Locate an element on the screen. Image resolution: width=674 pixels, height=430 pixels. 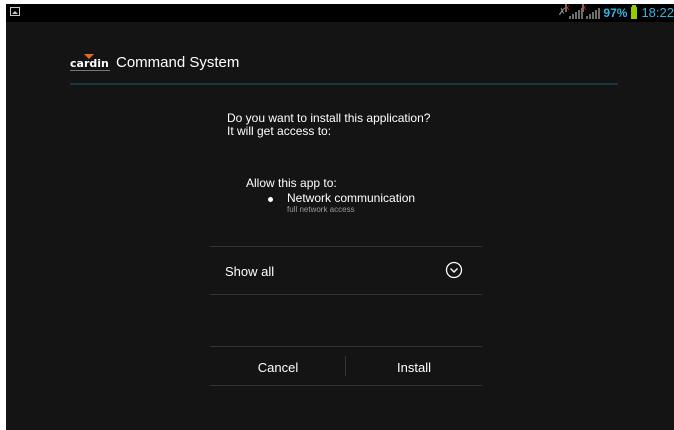
chevron-down-circle-icon is located at coordinates (454, 270).